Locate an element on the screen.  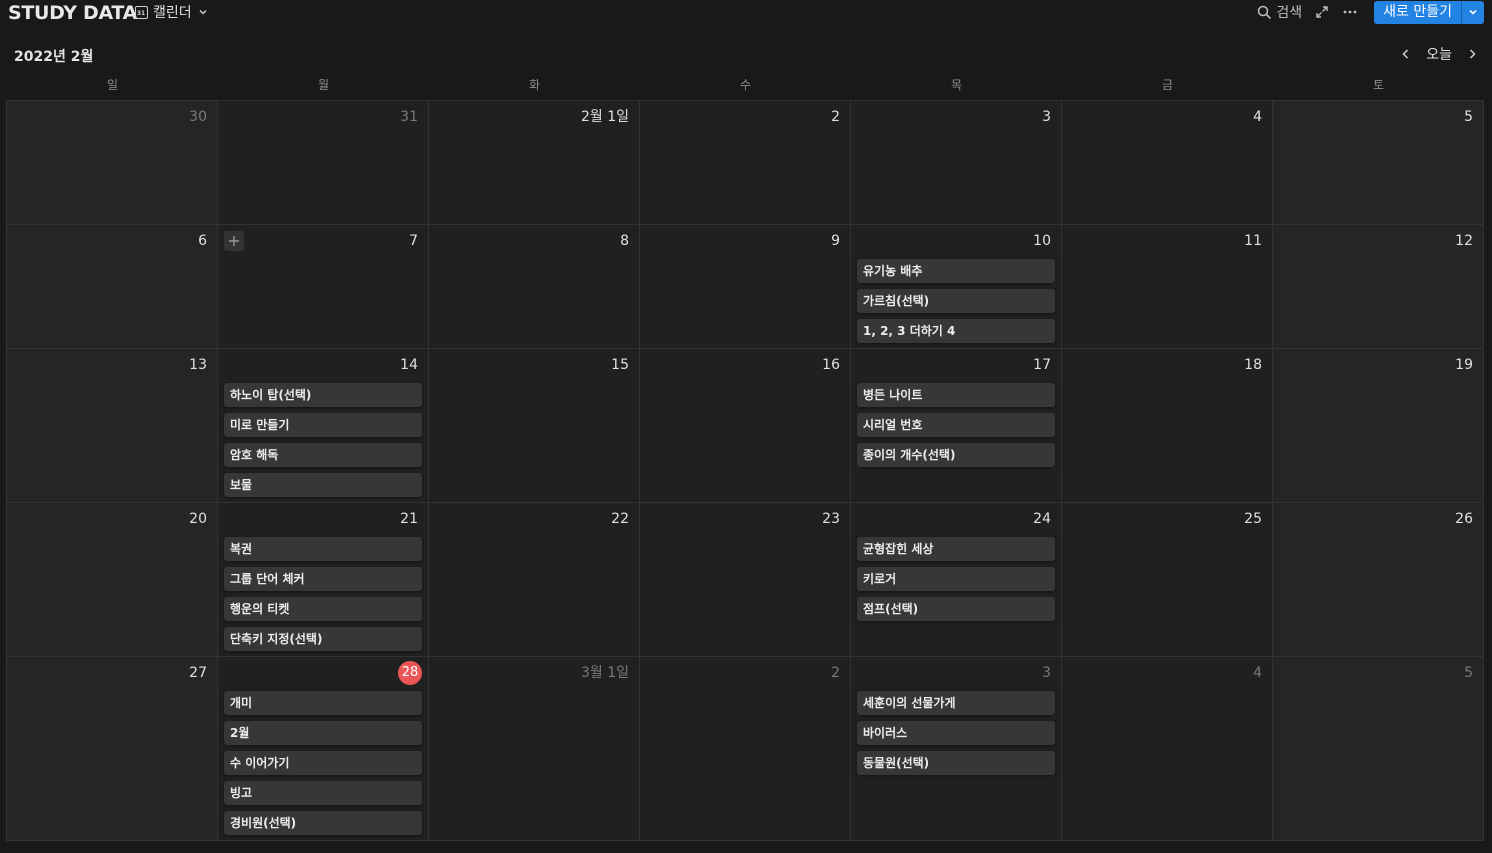
event-card: 행운의 티켓 is located at coordinates (323, 609).